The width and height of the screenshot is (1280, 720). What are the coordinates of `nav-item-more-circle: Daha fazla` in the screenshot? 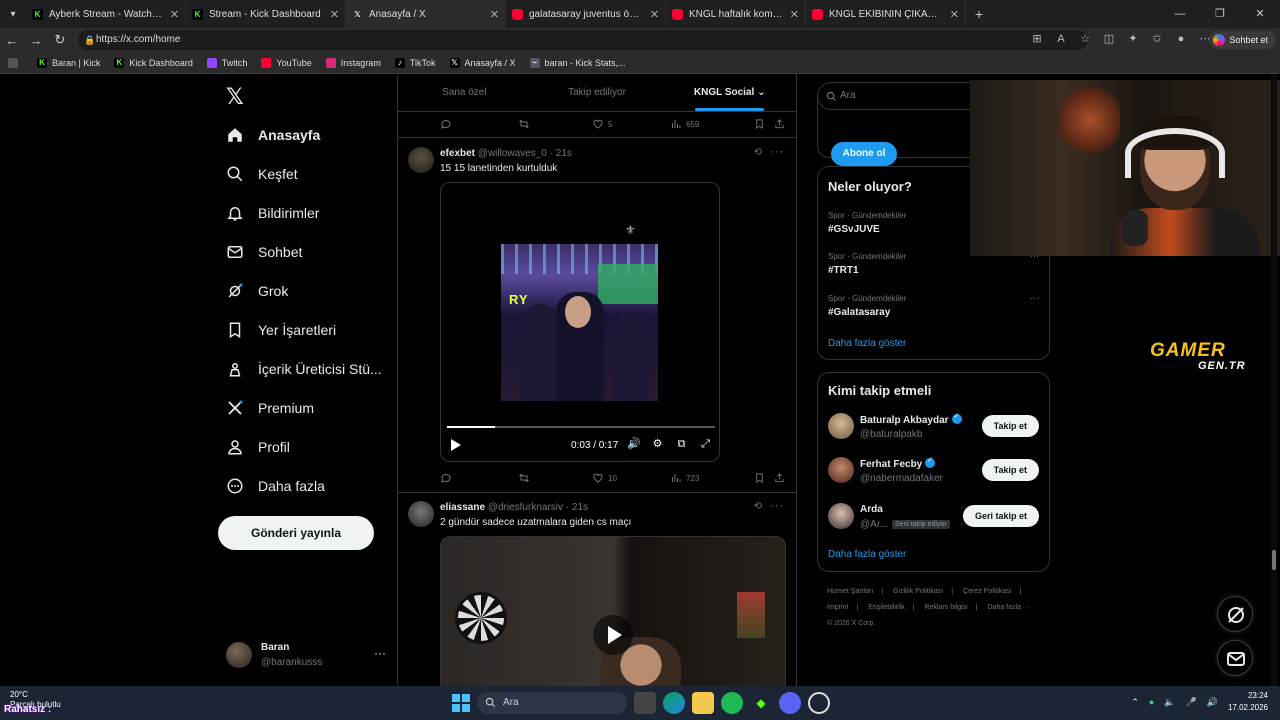 It's located at (275, 486).